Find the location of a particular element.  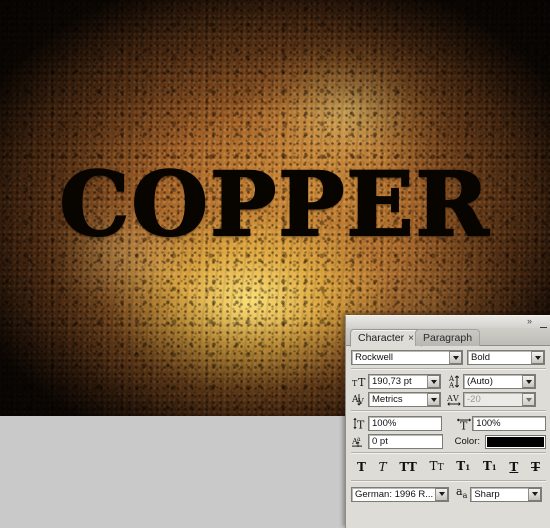

panel-tab-row: Character × Paragraph is located at coordinates (448, 337).